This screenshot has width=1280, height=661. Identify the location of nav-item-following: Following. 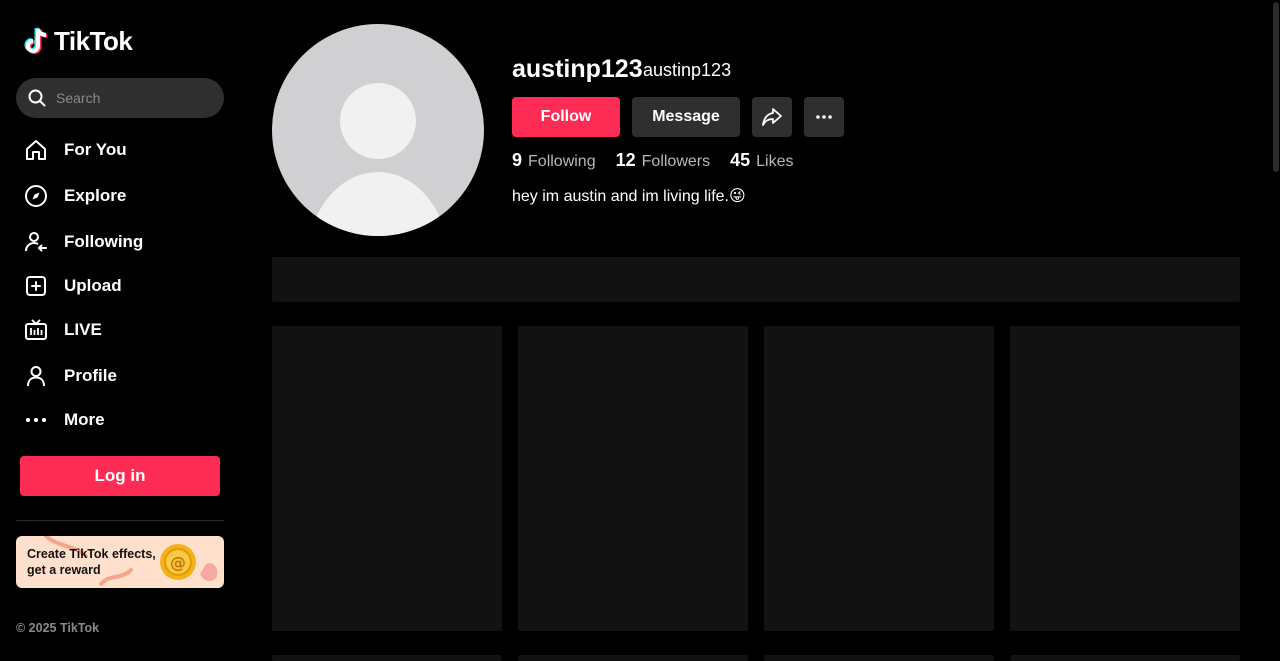
(83, 242).